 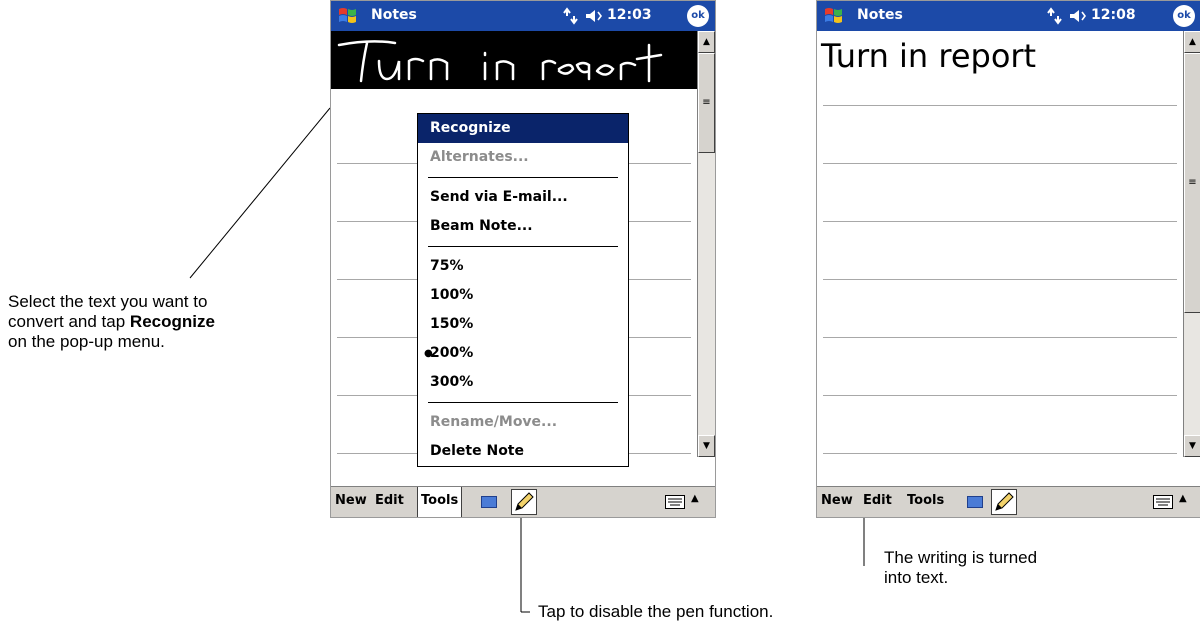 I want to click on title-bar: Notes 12:03 ok, so click(x=523, y=16).